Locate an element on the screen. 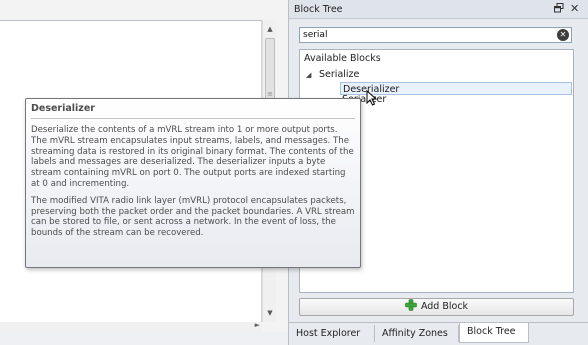 Image resolution: width=588 pixels, height=345 pixels. tree-header: Available Blocks is located at coordinates (342, 58).